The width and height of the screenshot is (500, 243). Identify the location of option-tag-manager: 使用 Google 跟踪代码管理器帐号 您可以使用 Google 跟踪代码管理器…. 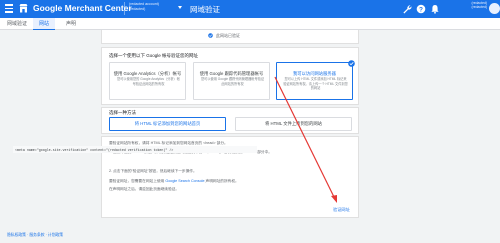
(231, 81).